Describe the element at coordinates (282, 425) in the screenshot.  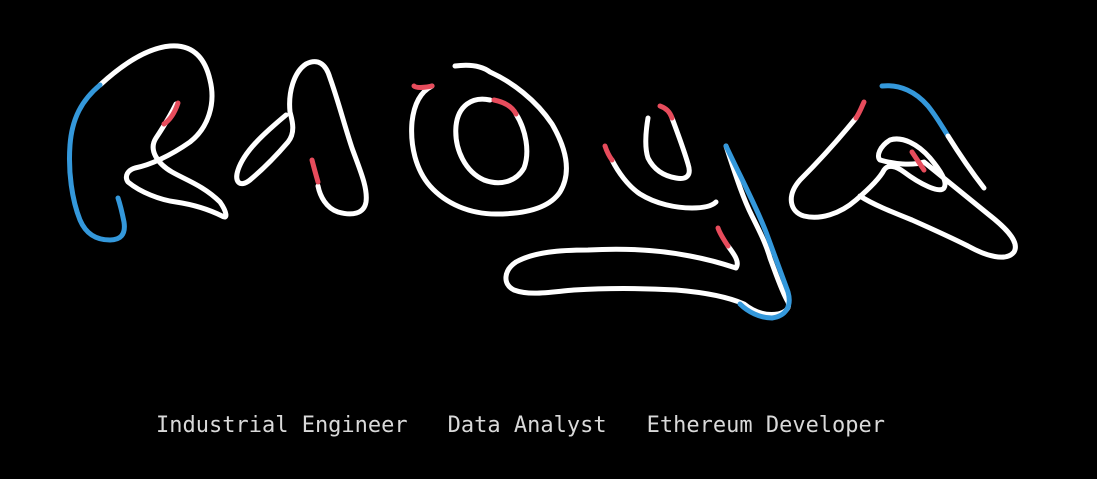
I see `role-industrial-engineer: Industrial Engineer` at that location.